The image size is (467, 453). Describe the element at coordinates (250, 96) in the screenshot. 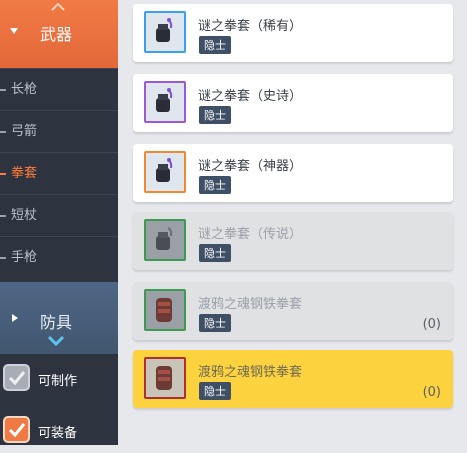

I see `item-name: 谜之拳套（史诗）` at that location.